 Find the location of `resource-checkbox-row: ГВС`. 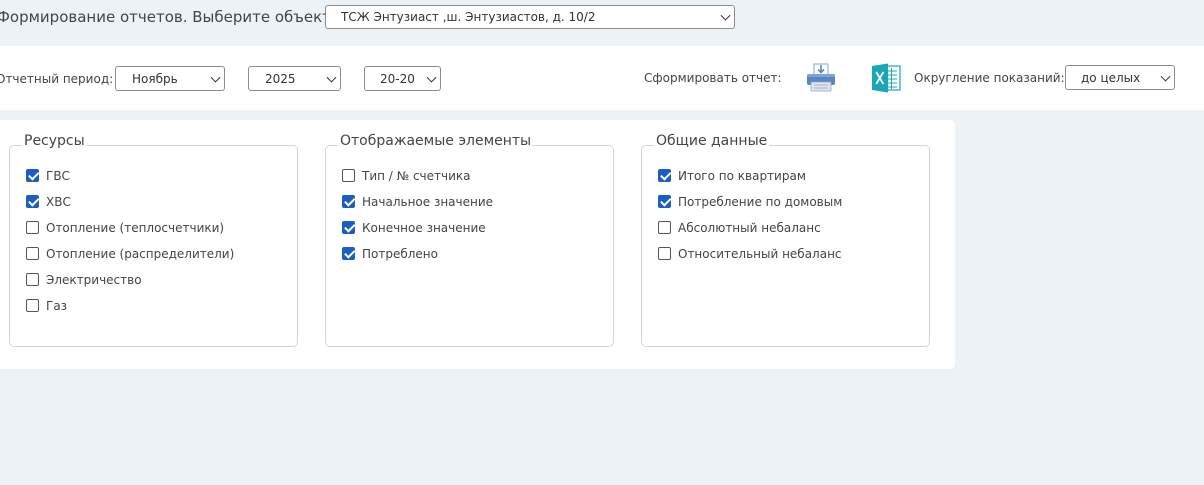

resource-checkbox-row: ГВС is located at coordinates (48, 175).